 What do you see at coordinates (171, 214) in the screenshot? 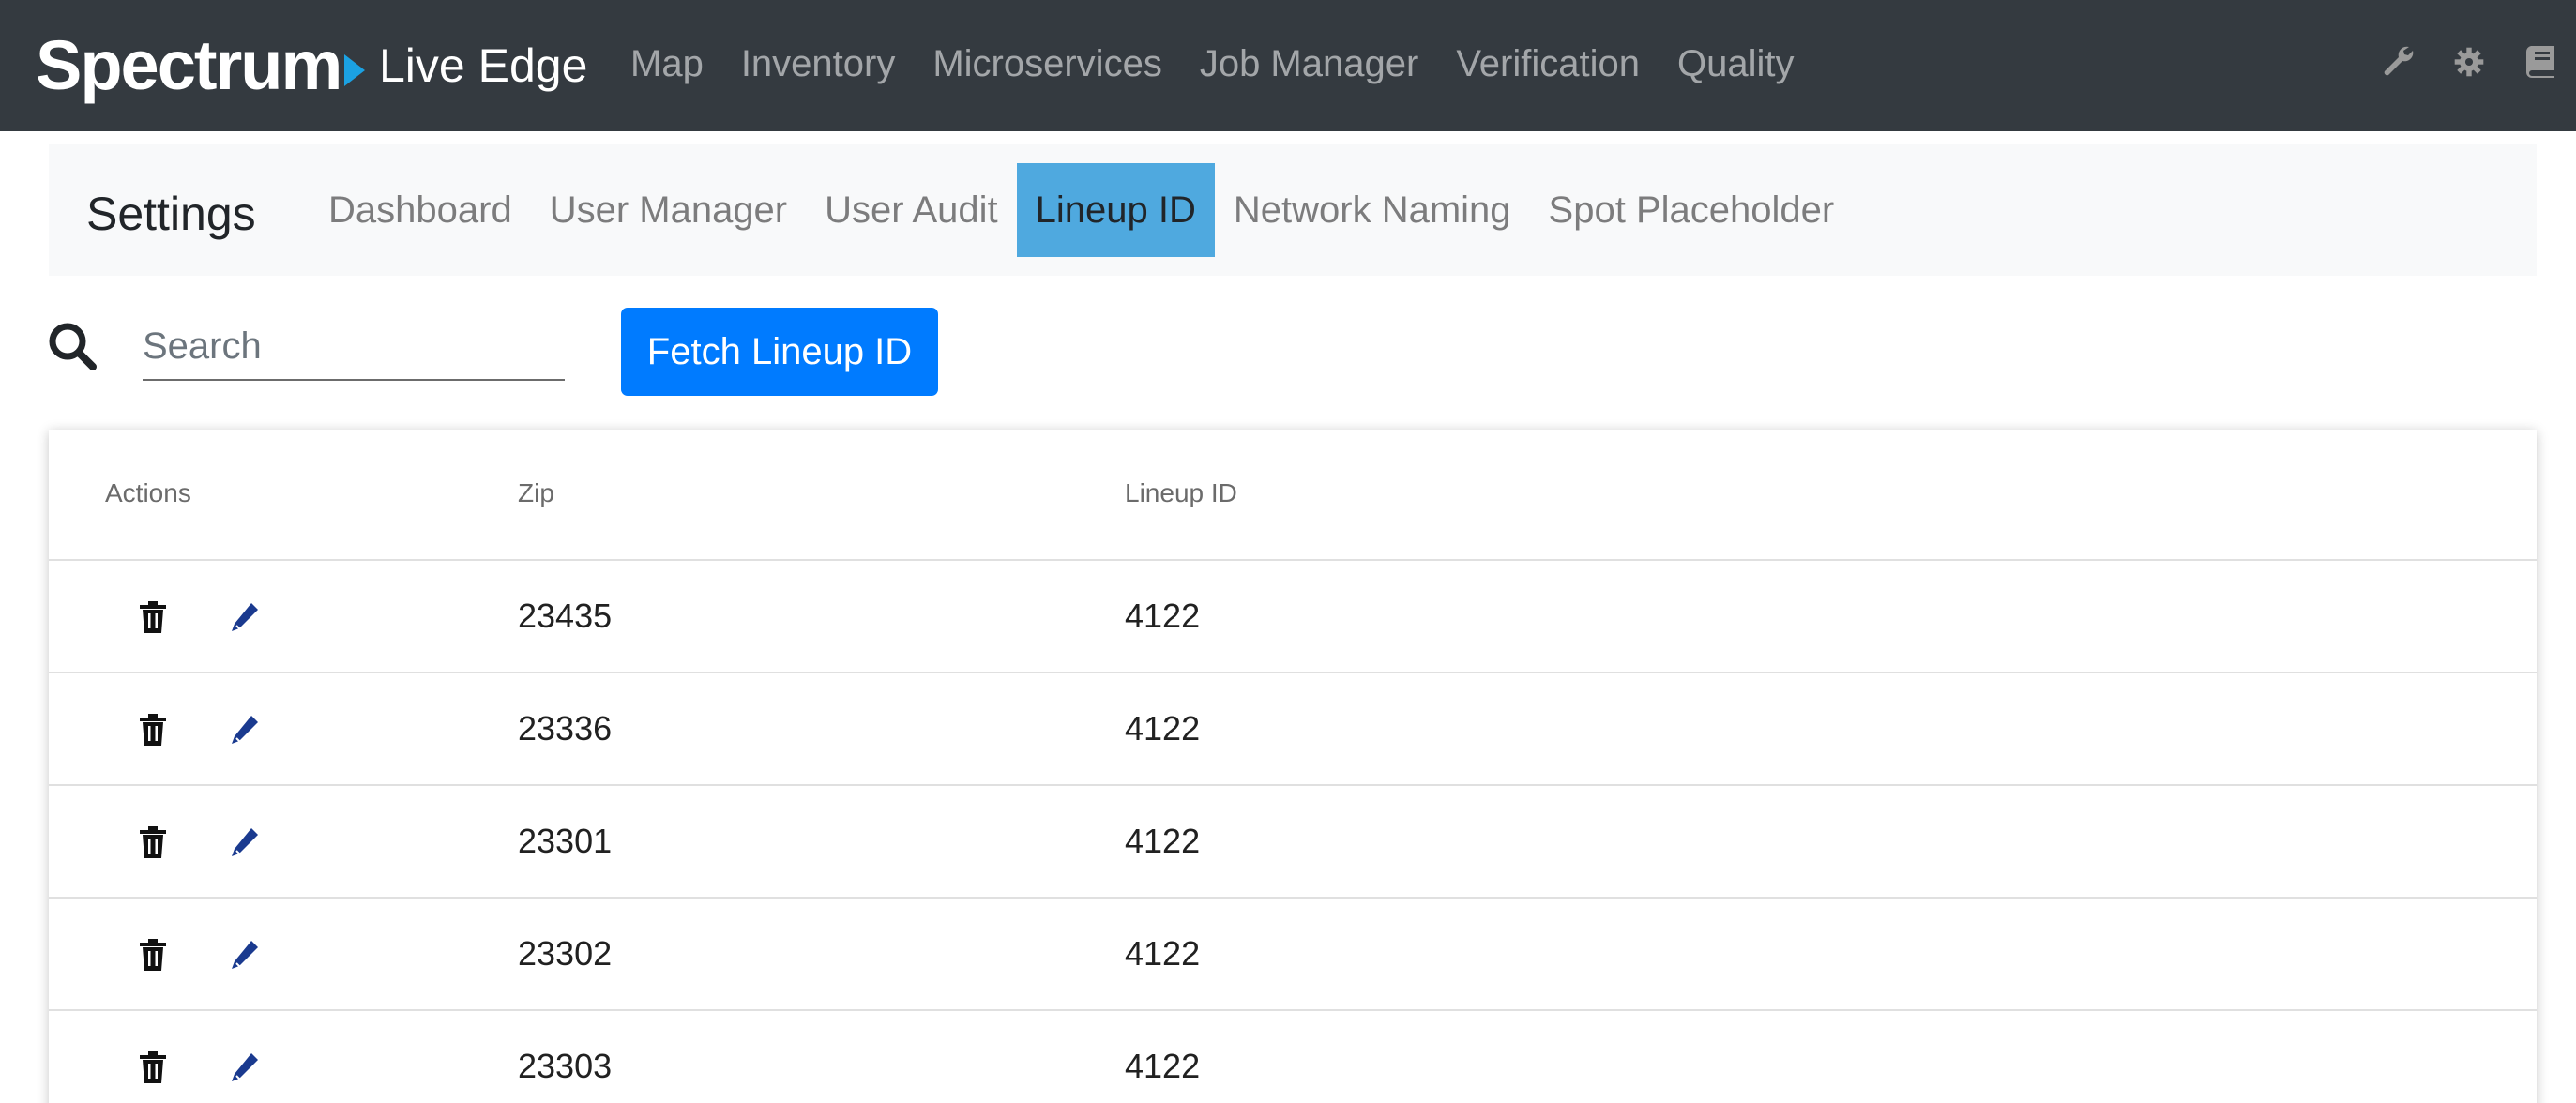
I see `settings-title: Settings` at bounding box center [171, 214].